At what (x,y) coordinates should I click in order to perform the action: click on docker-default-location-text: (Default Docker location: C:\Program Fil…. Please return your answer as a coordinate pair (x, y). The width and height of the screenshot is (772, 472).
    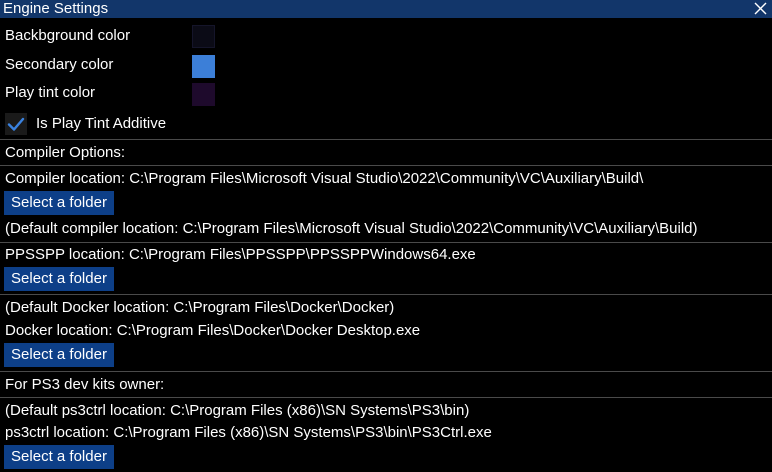
    Looking at the image, I should click on (200, 307).